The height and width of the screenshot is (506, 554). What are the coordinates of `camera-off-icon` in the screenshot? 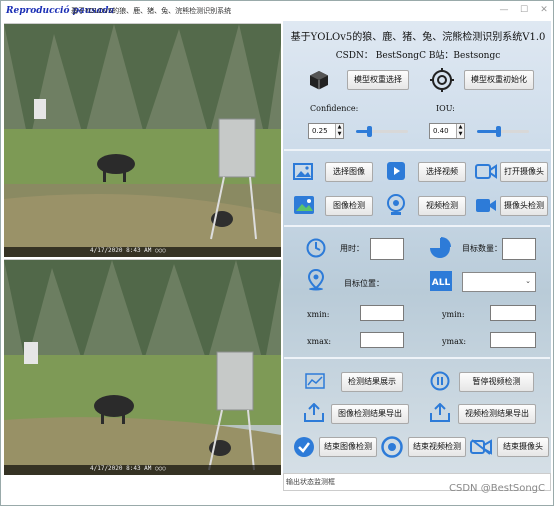 It's located at (481, 447).